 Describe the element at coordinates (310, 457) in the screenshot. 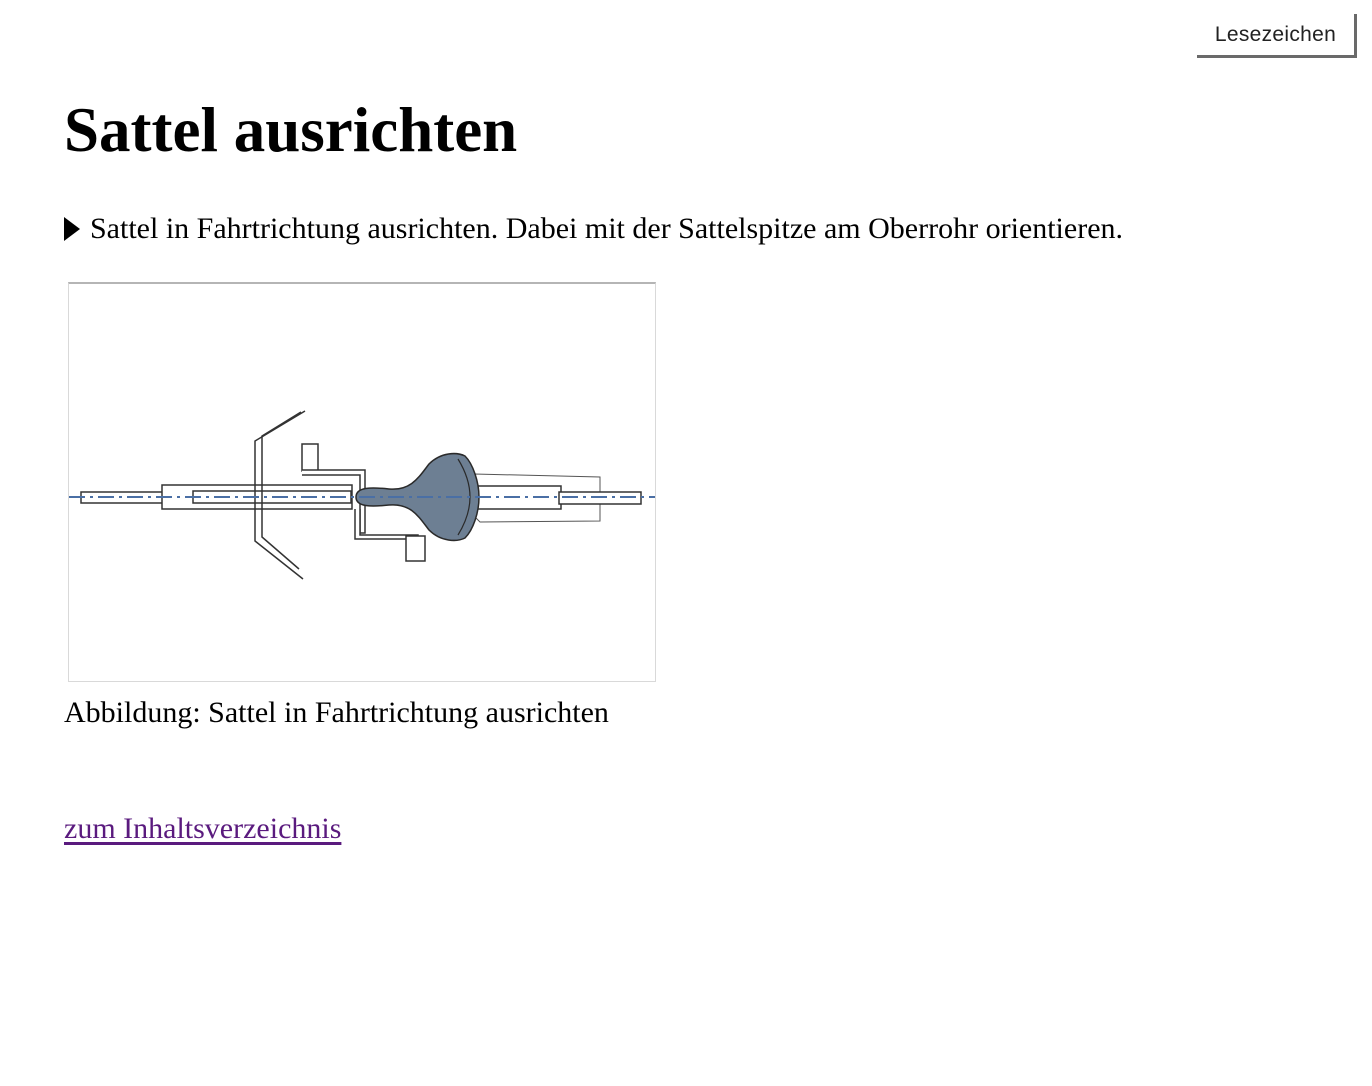

I see `pedal-upper-shape` at that location.